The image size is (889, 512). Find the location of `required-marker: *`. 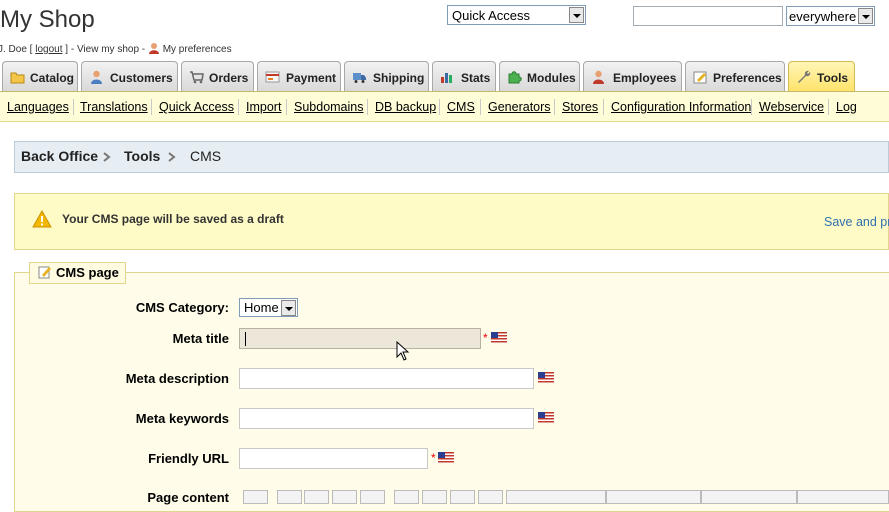

required-marker: * is located at coordinates (485, 338).